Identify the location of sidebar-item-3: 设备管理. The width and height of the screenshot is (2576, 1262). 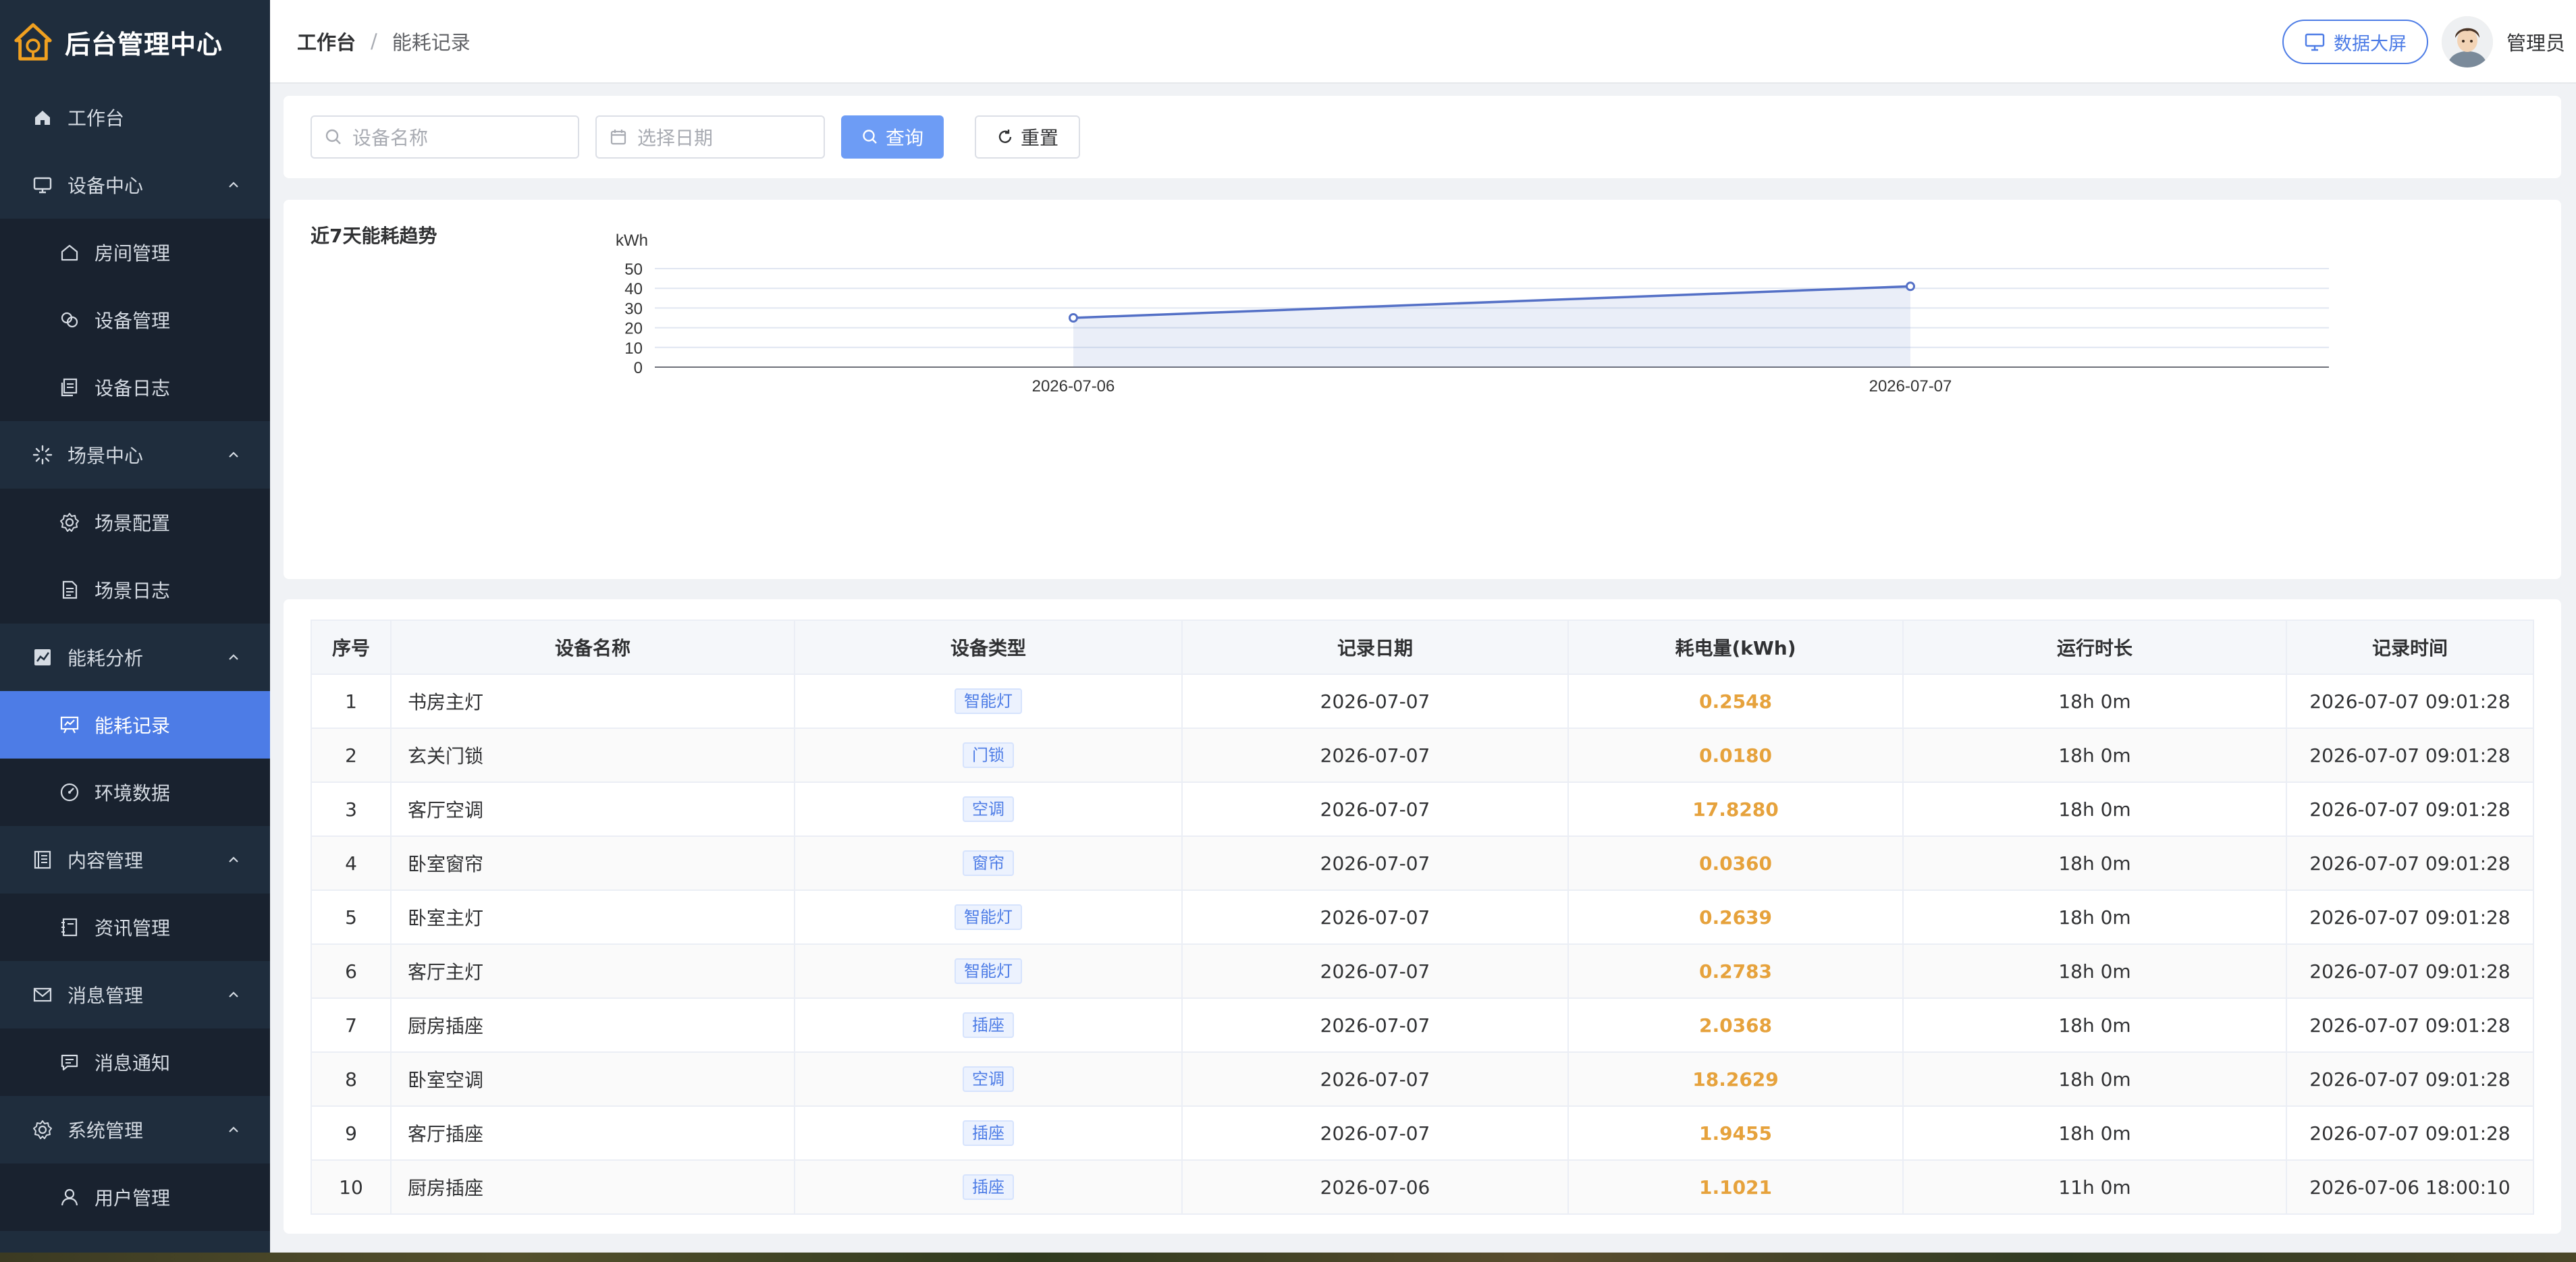
(135, 320).